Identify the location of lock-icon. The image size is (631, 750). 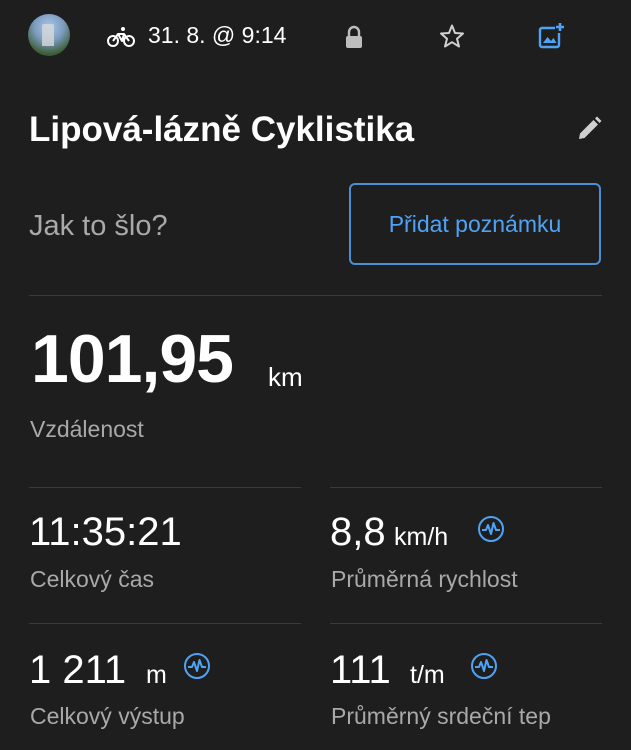
(354, 37).